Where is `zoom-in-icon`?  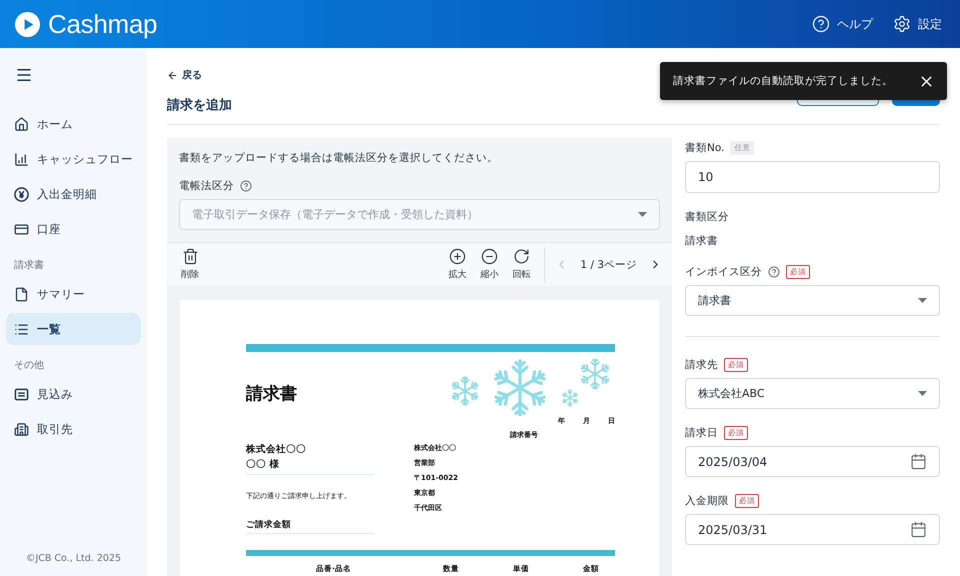 zoom-in-icon is located at coordinates (457, 256).